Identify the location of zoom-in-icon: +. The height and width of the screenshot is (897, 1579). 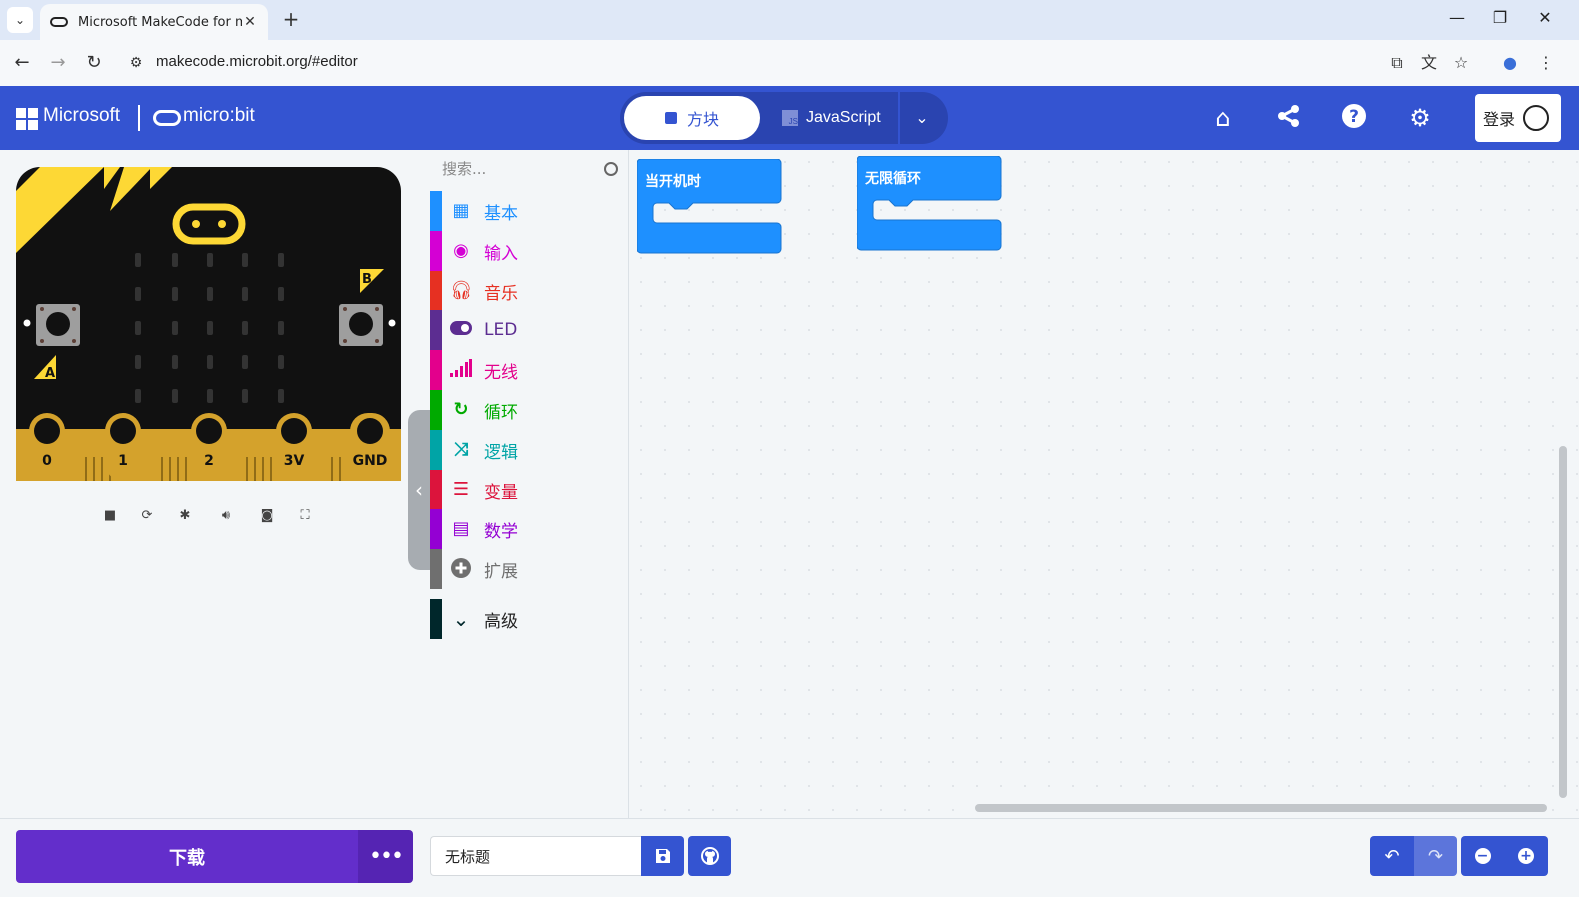
(1526, 856).